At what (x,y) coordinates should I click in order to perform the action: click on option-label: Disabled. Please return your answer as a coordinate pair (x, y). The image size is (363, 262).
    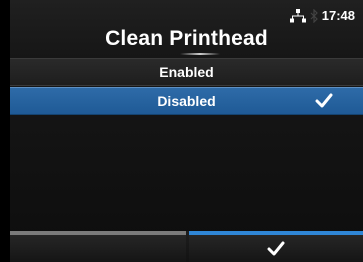
    Looking at the image, I should click on (186, 101).